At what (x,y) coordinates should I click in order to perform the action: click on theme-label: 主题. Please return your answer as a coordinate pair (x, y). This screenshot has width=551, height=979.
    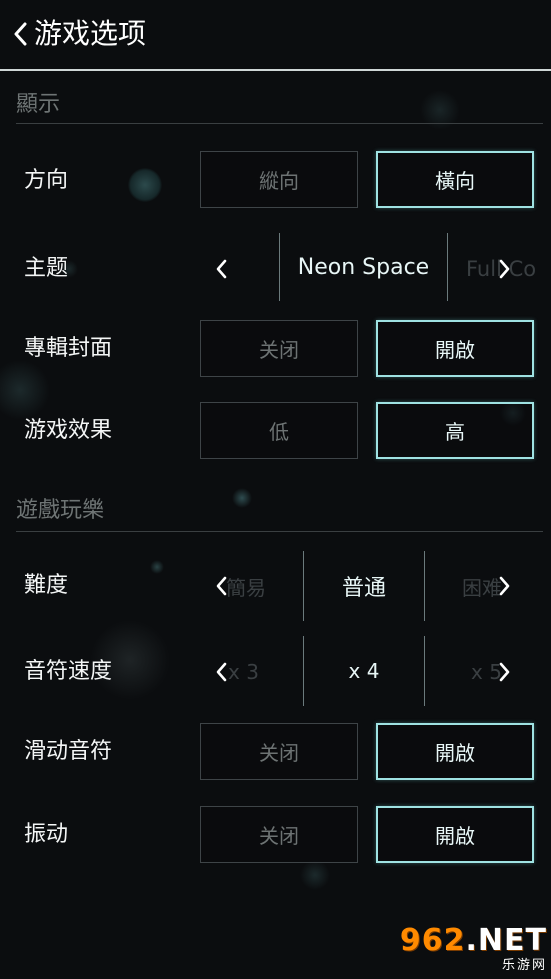
    Looking at the image, I should click on (46, 268).